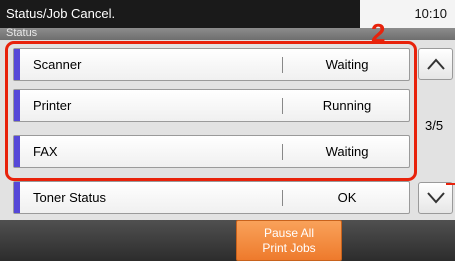 The width and height of the screenshot is (455, 261). What do you see at coordinates (211, 197) in the screenshot?
I see `status-row-toner: Toner Status OK` at bounding box center [211, 197].